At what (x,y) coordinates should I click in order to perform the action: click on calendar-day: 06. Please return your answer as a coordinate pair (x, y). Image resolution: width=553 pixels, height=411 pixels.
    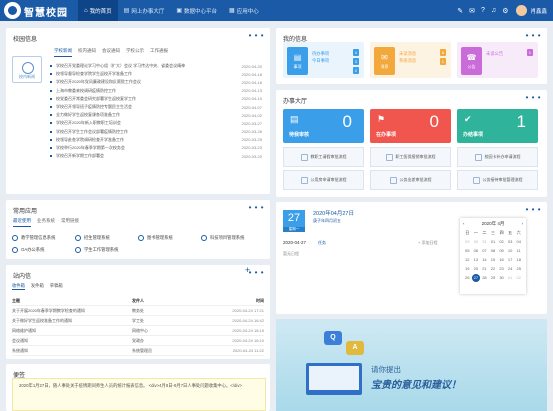
    Looking at the image, I should click on (476, 251).